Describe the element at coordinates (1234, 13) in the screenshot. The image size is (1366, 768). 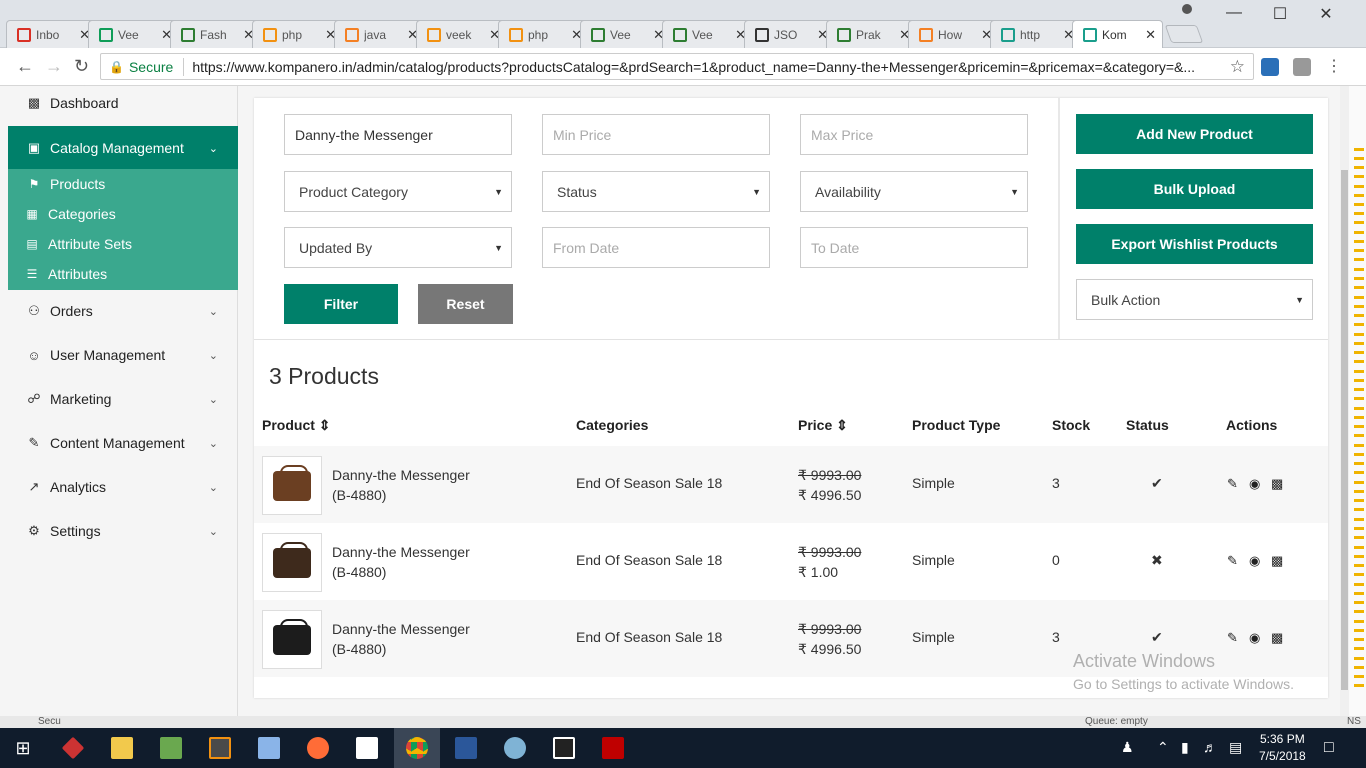
I see `minimize-button: —` at that location.